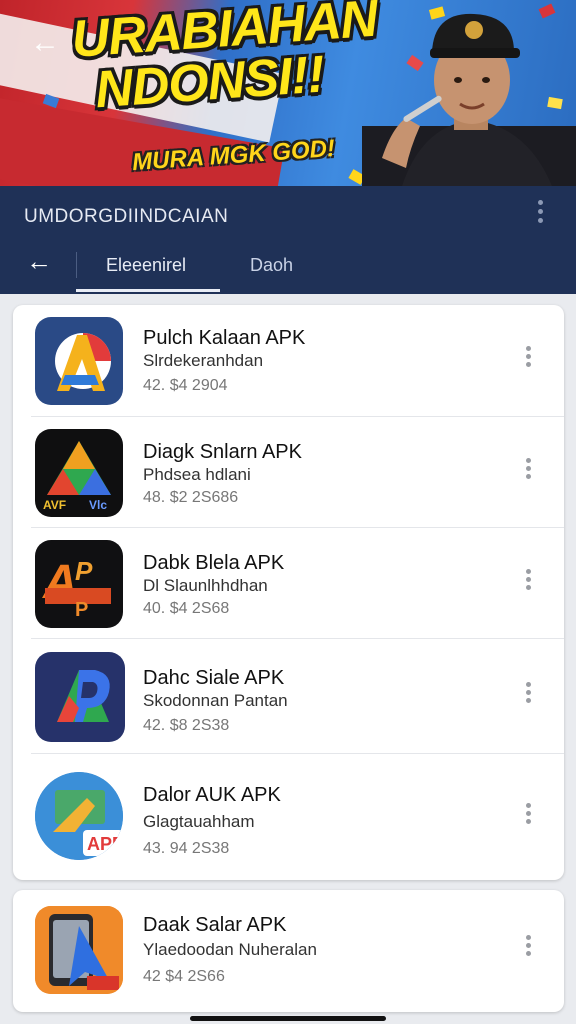 This screenshot has height=1024, width=576. Describe the element at coordinates (212, 795) in the screenshot. I see `app-name: Dalor AUK APK` at that location.